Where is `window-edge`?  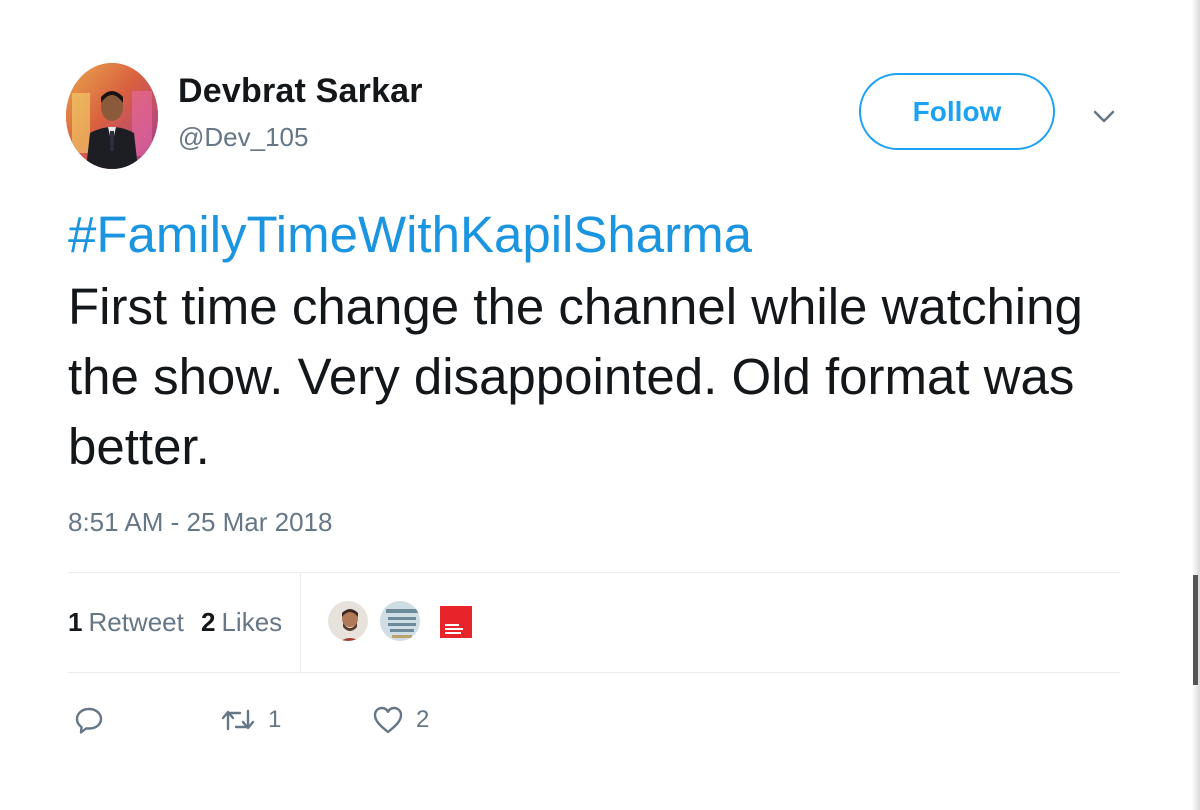 window-edge is located at coordinates (1196, 405).